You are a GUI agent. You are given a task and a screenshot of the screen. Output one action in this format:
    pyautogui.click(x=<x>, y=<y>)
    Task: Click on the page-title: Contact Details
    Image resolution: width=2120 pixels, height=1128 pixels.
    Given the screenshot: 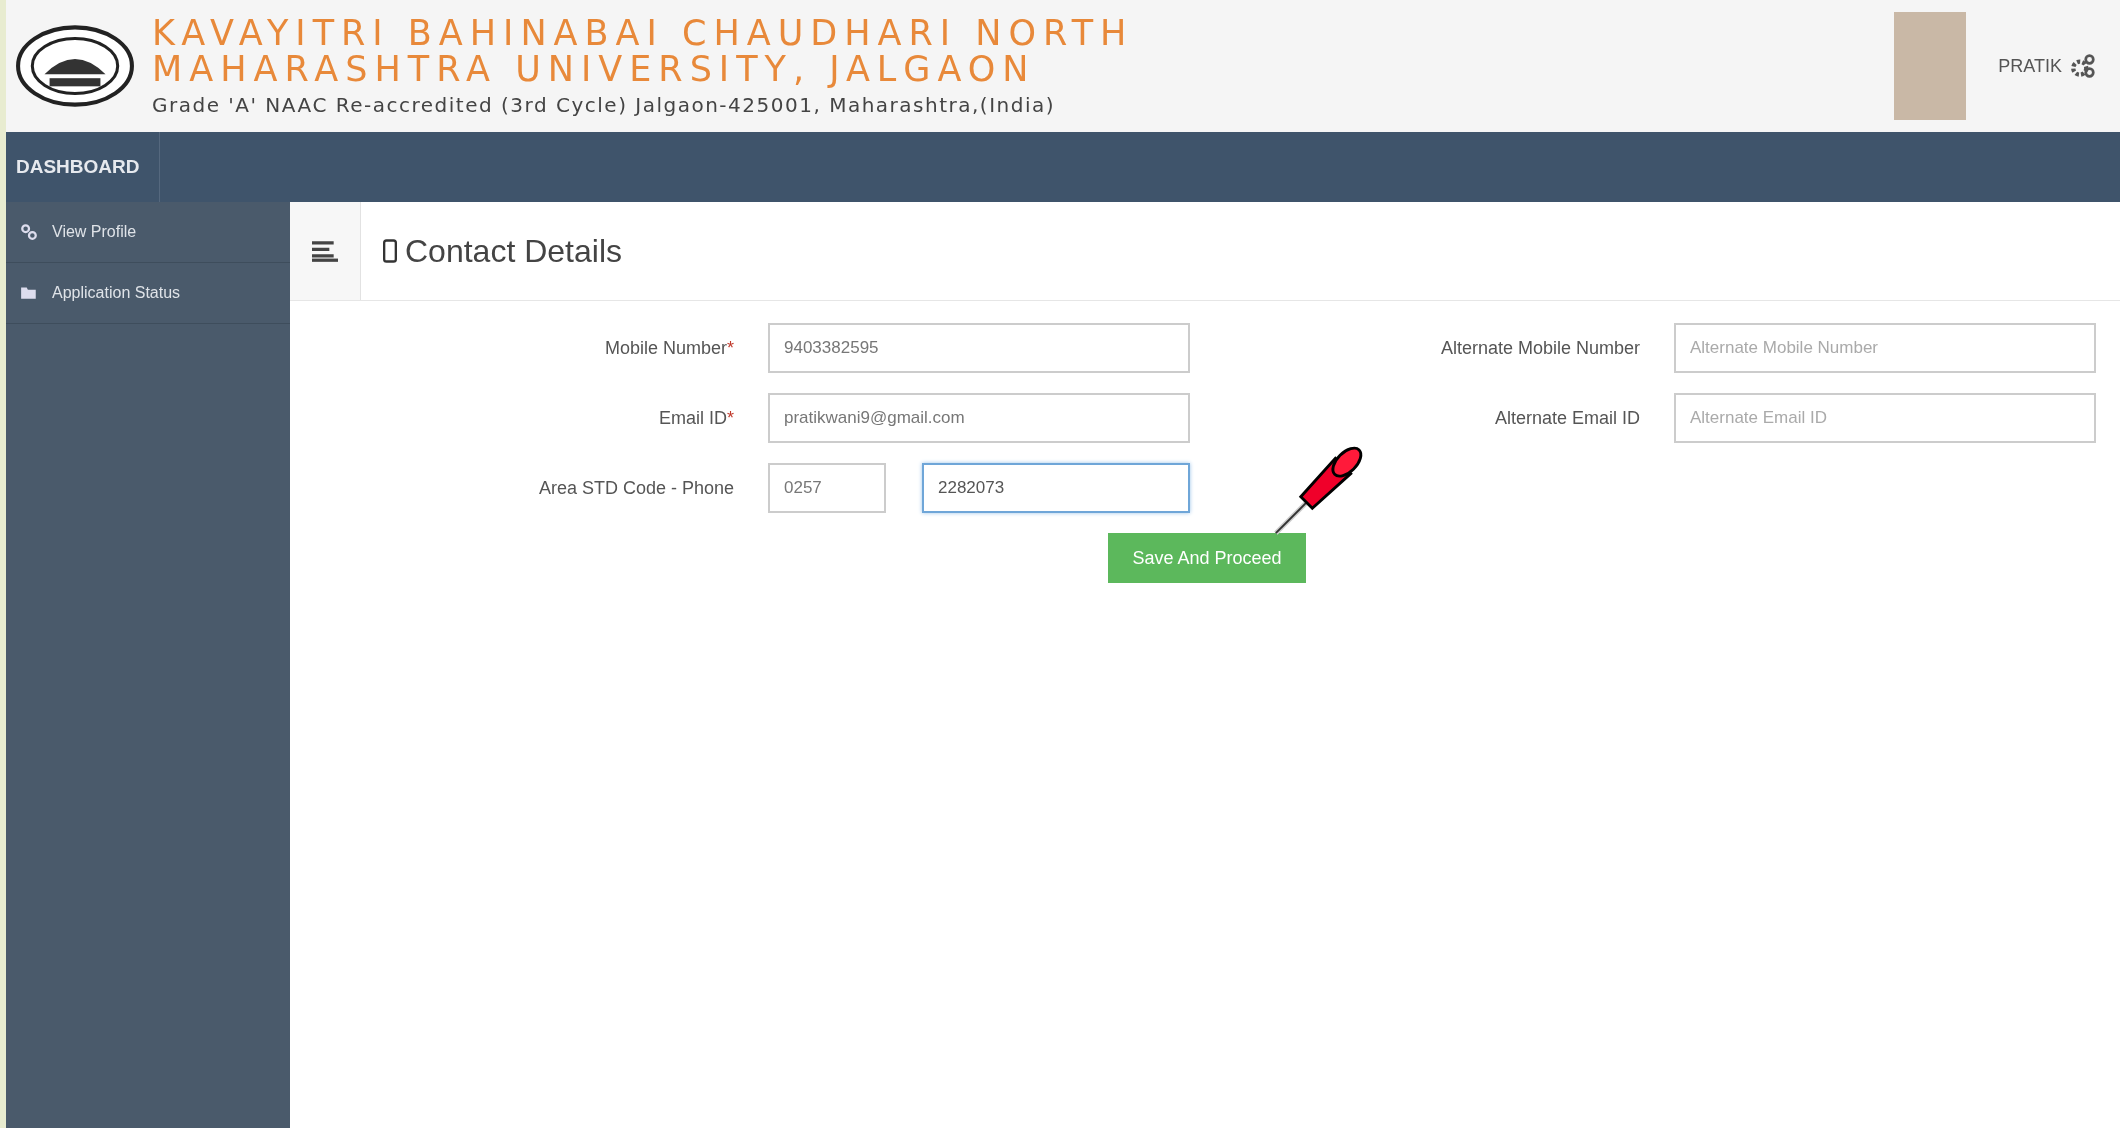 What is the action you would take?
    pyautogui.click(x=513, y=251)
    